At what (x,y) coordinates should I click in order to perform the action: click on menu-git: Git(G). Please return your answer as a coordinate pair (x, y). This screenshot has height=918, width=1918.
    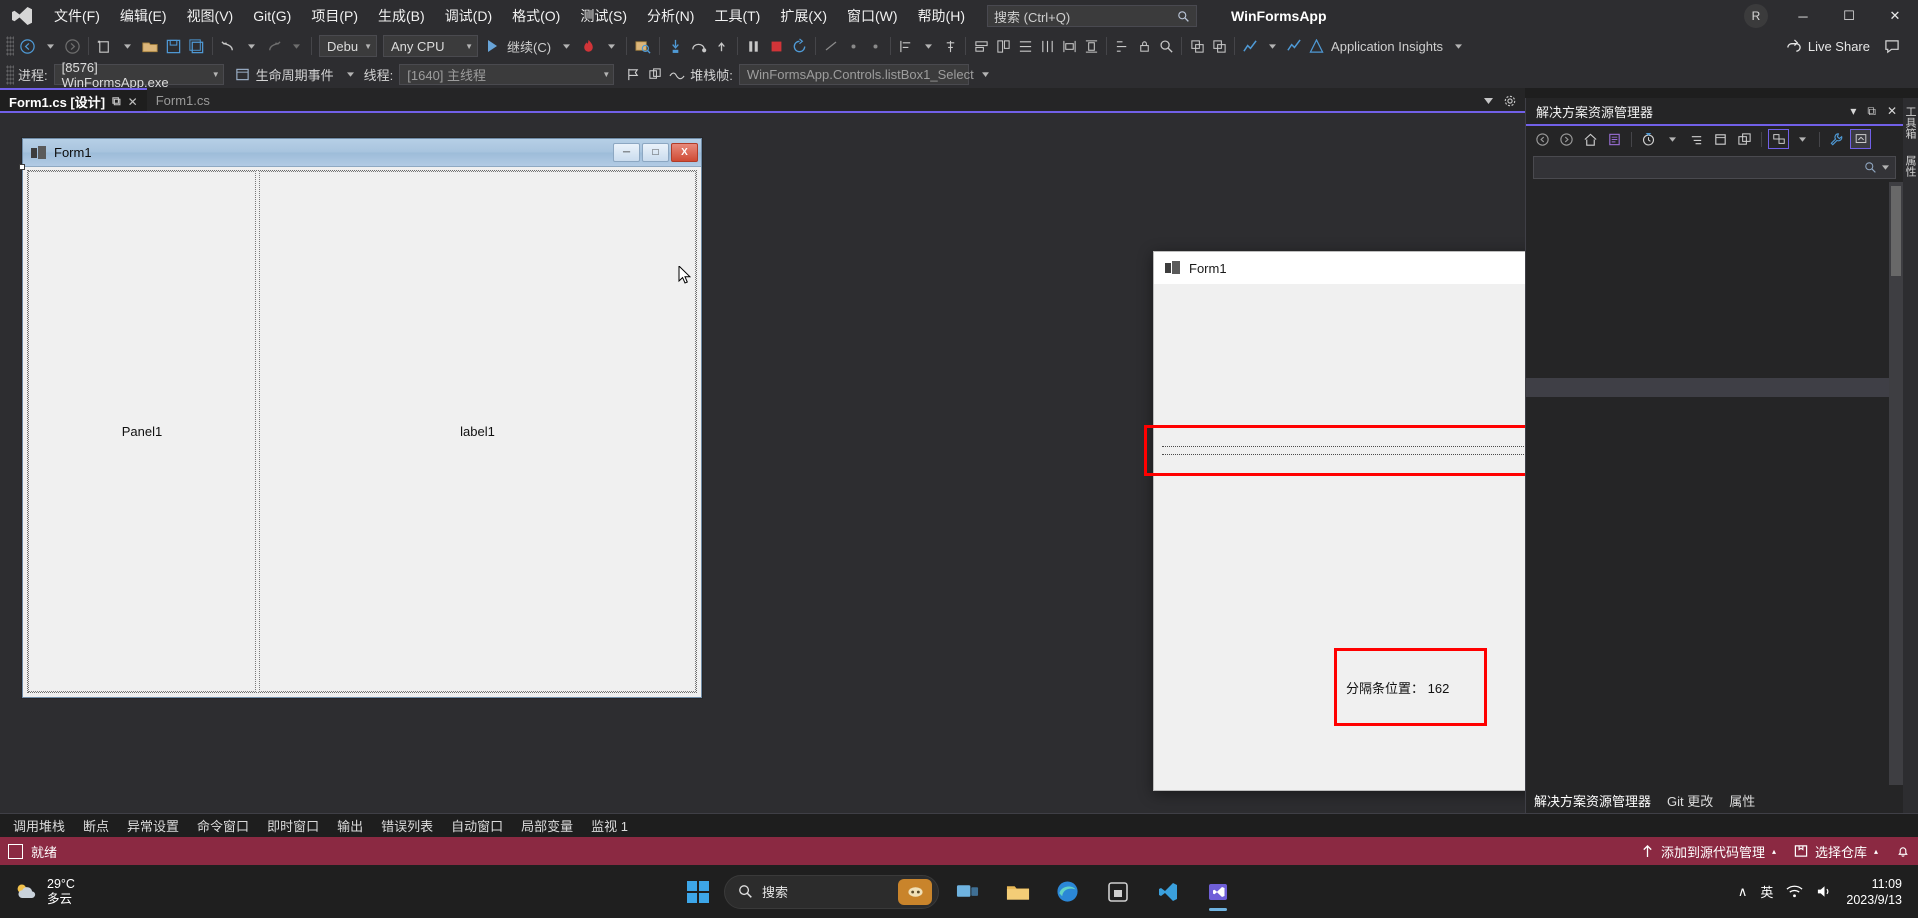
    Looking at the image, I should click on (272, 16).